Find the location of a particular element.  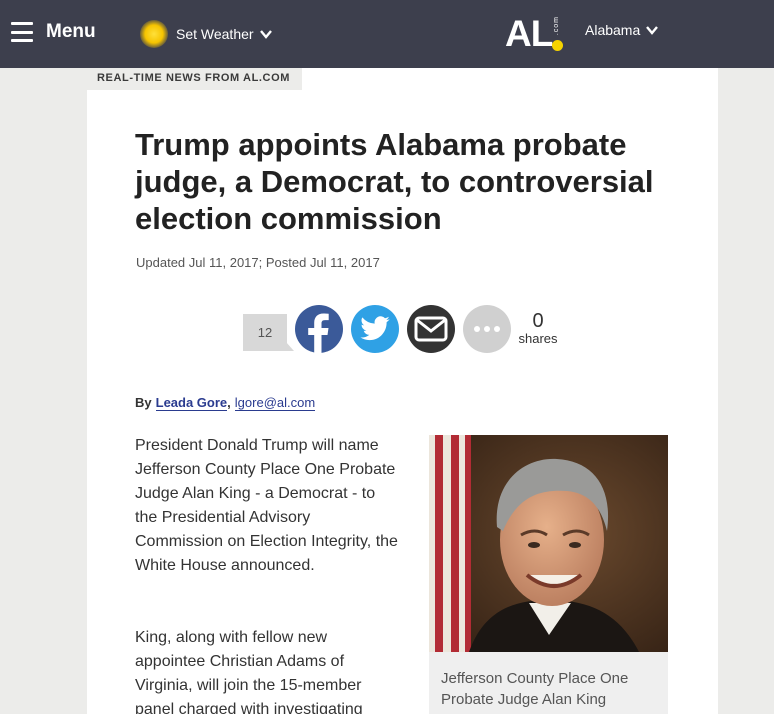

portrait-photo is located at coordinates (548, 543).